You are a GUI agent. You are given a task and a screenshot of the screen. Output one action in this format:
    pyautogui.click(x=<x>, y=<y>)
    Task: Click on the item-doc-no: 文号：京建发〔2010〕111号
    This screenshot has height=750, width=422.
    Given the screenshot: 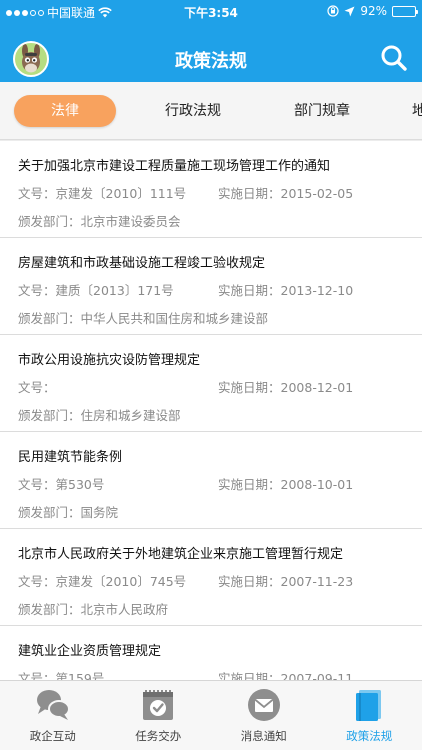 What is the action you would take?
    pyautogui.click(x=102, y=193)
    